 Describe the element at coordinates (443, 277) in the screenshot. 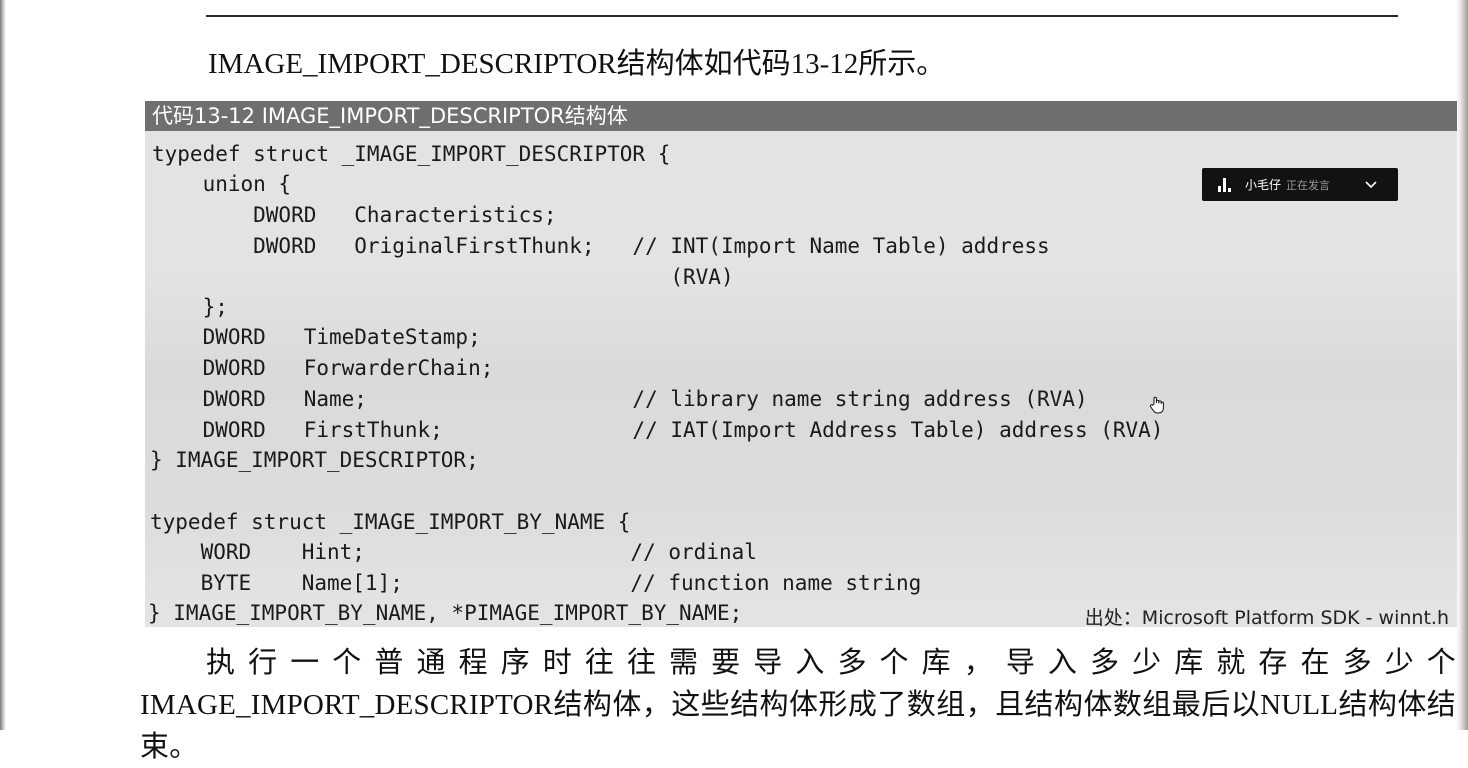

I see `code-line: (RVA)` at that location.